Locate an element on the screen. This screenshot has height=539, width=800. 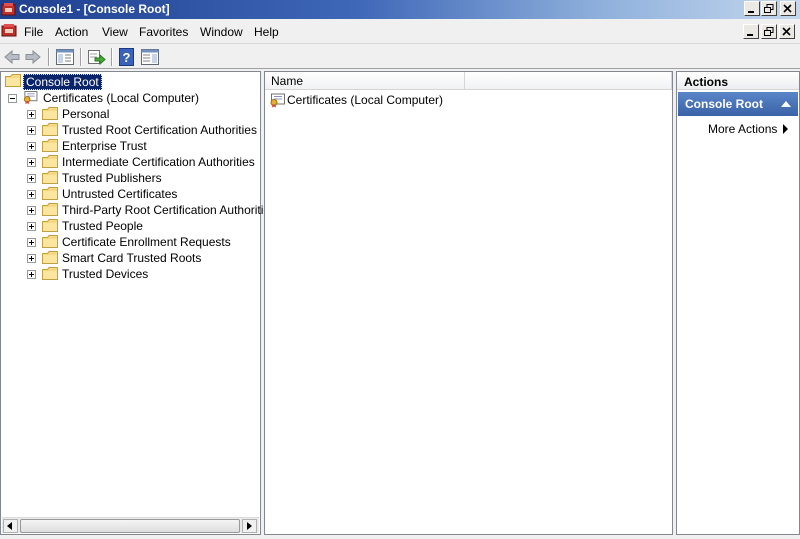
tree-label-certificates: Certificates (Local Computer) is located at coordinates (121, 98).